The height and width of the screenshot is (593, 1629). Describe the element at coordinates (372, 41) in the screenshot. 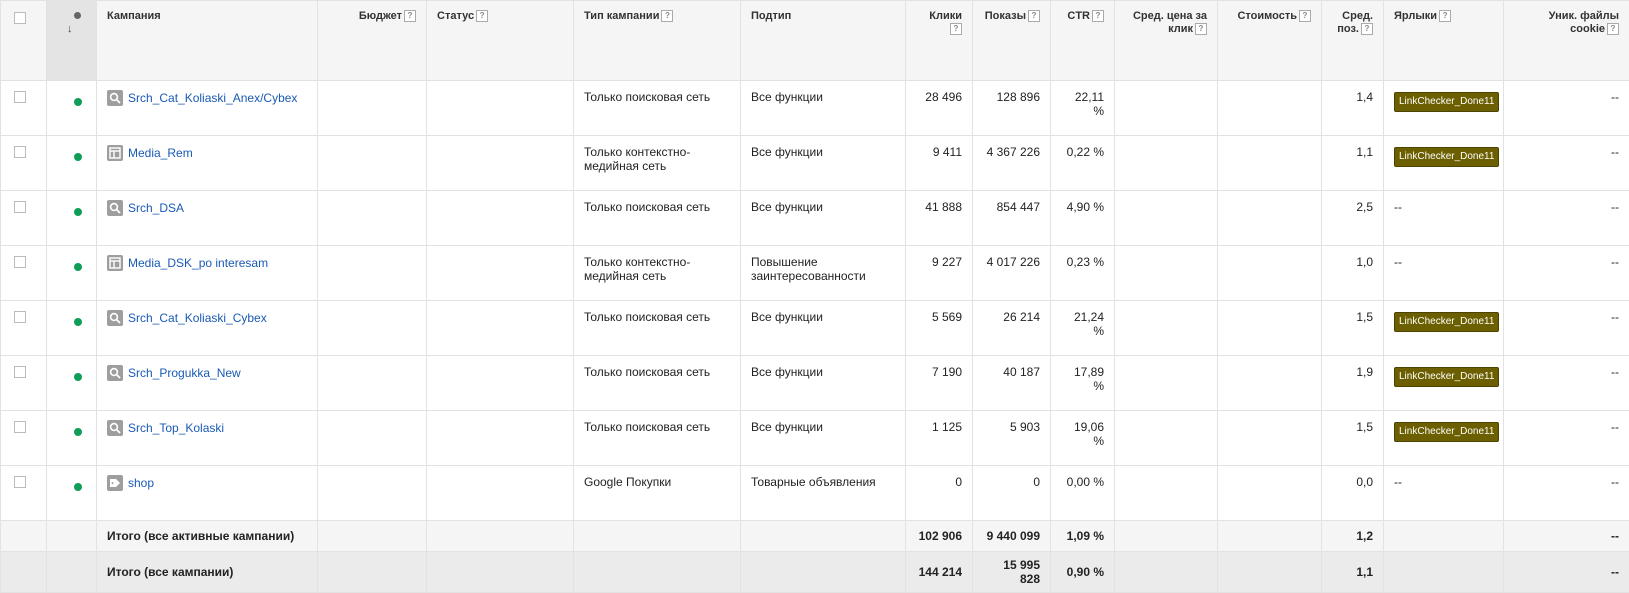

I see `col-budget: Бюджет?` at that location.